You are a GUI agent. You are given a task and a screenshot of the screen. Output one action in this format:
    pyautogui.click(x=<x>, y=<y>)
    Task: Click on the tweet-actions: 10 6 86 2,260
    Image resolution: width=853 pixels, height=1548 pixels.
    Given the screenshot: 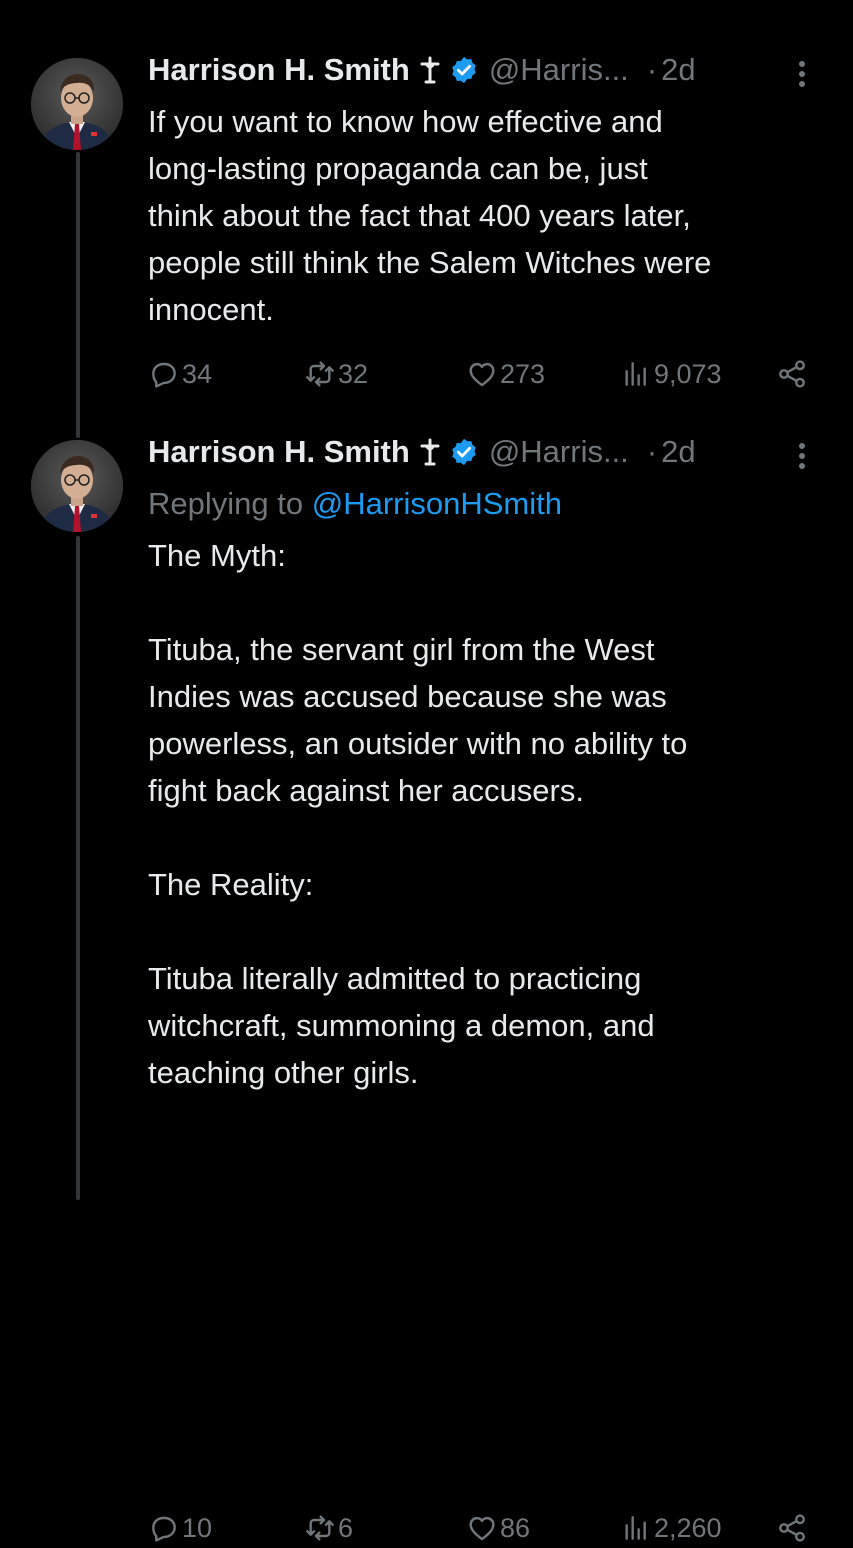 What is the action you would take?
    pyautogui.click(x=488, y=1528)
    